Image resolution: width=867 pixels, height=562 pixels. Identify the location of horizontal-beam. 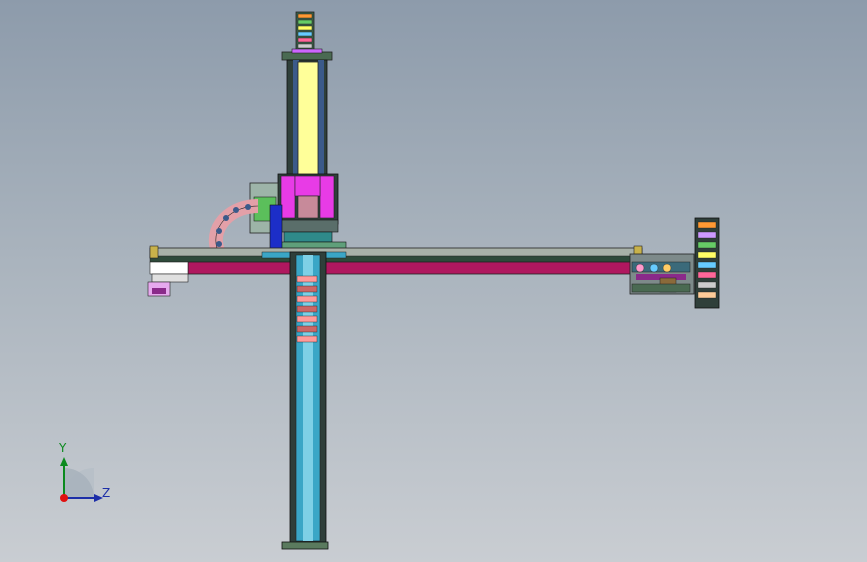
(395, 271).